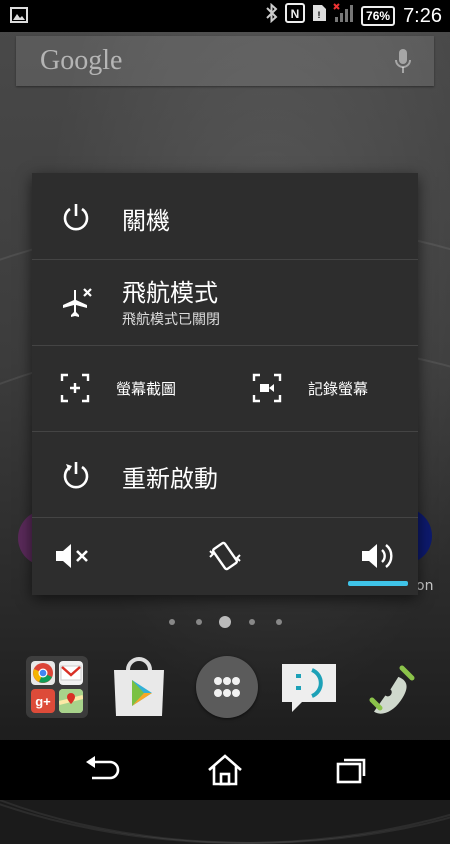 This screenshot has height=844, width=450. What do you see at coordinates (139, 687) in the screenshot?
I see `play-store-icon` at bounding box center [139, 687].